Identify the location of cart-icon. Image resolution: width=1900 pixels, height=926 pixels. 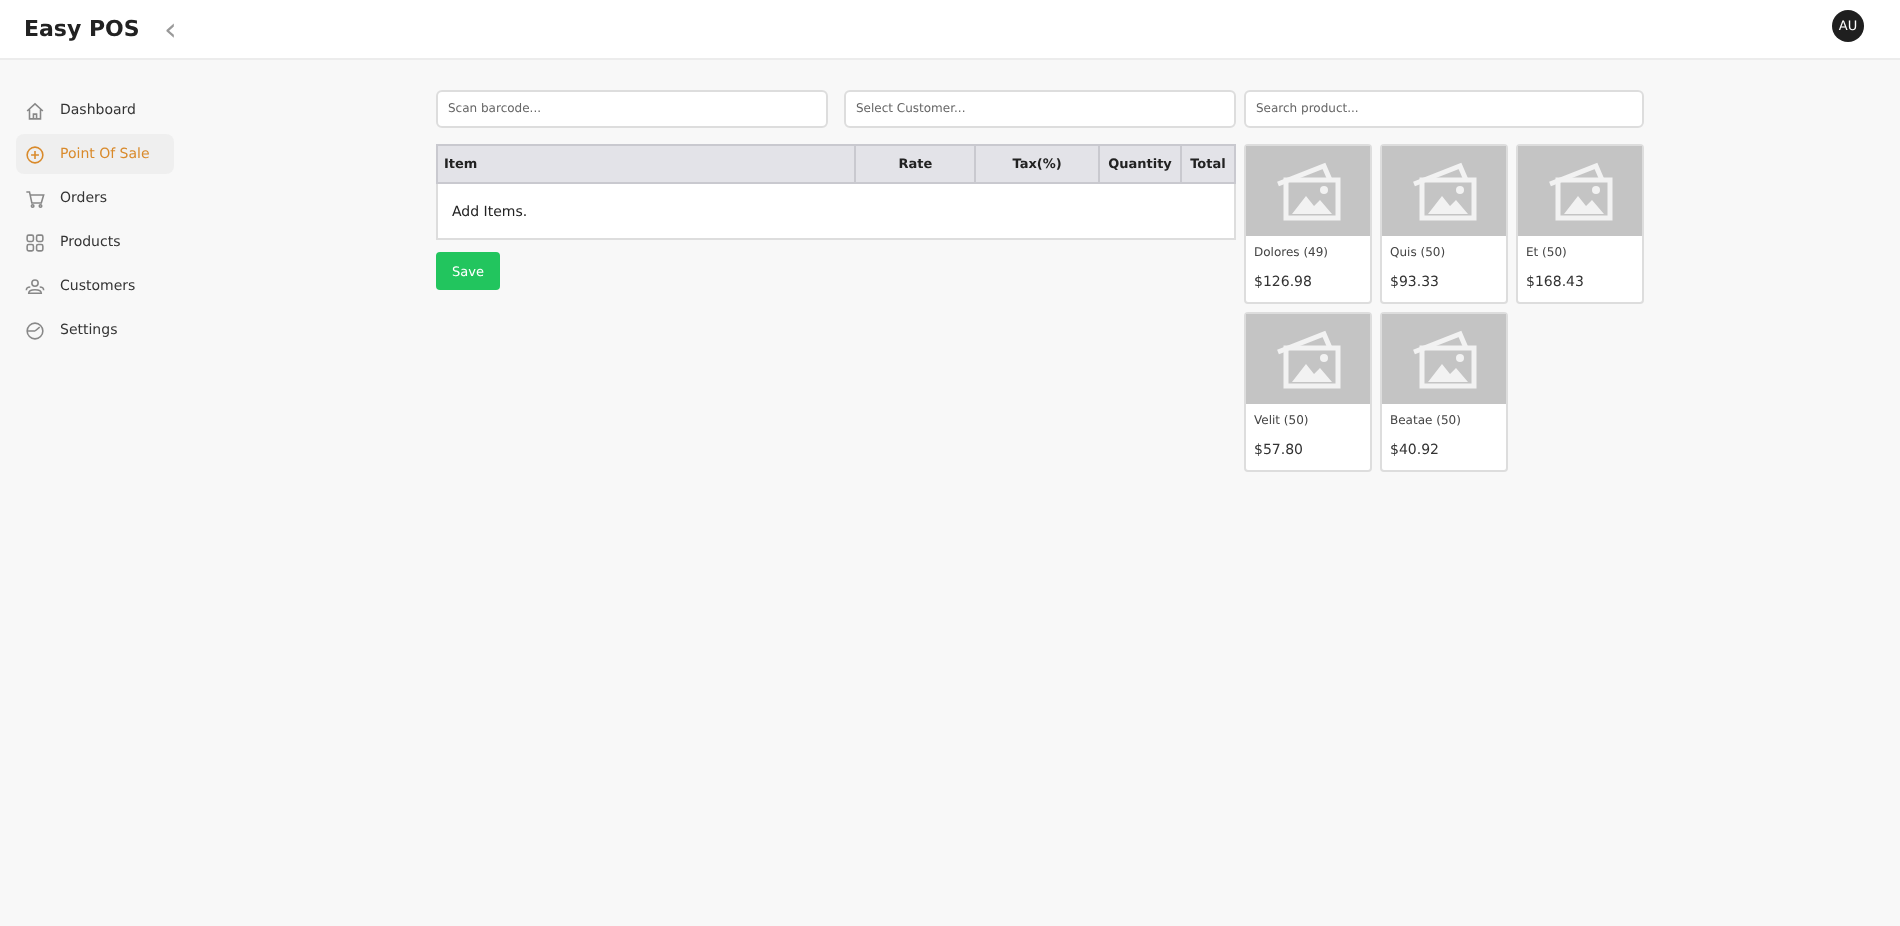
(35, 198).